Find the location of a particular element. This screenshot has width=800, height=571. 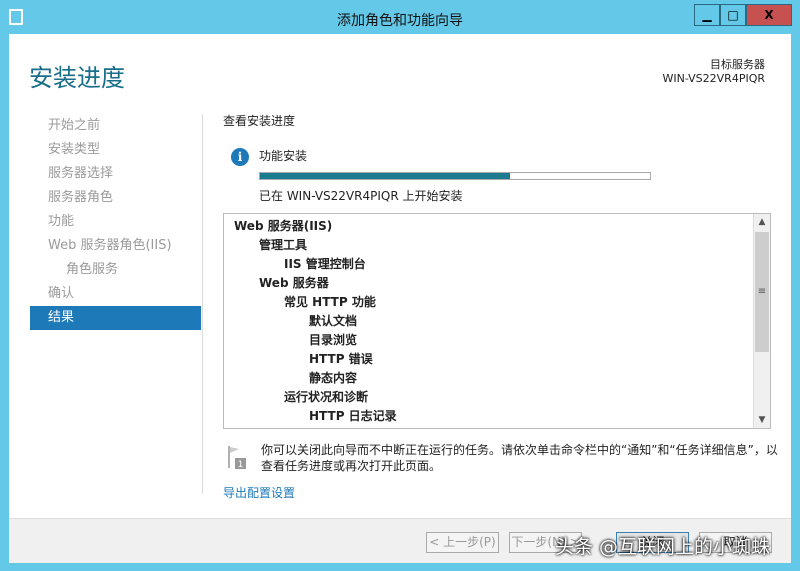

scroll-down-icon: ▼ is located at coordinates (762, 420).